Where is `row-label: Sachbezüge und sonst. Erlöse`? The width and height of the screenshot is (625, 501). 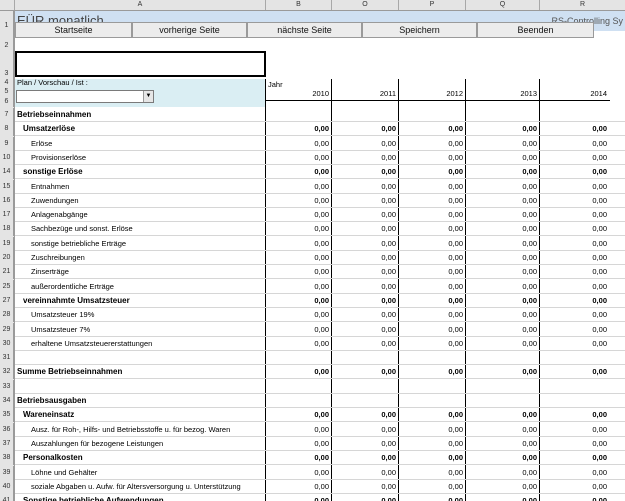
row-label: Sachbezüge und sonst. Erlöse is located at coordinates (140, 229).